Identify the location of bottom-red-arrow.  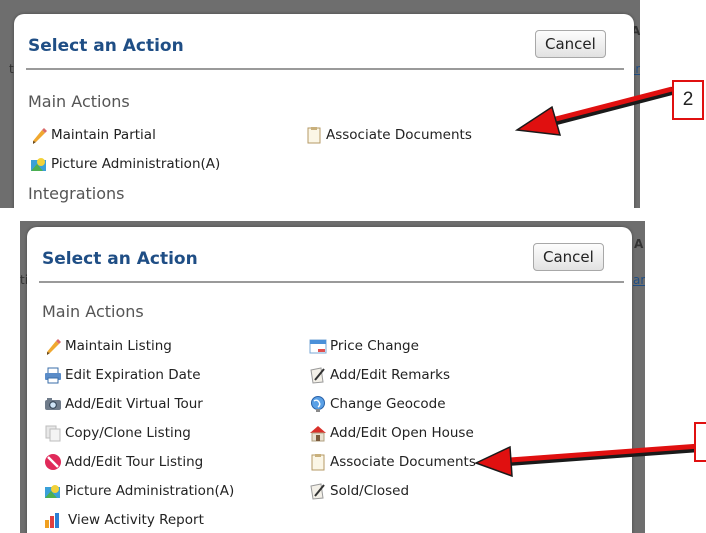
(589, 460).